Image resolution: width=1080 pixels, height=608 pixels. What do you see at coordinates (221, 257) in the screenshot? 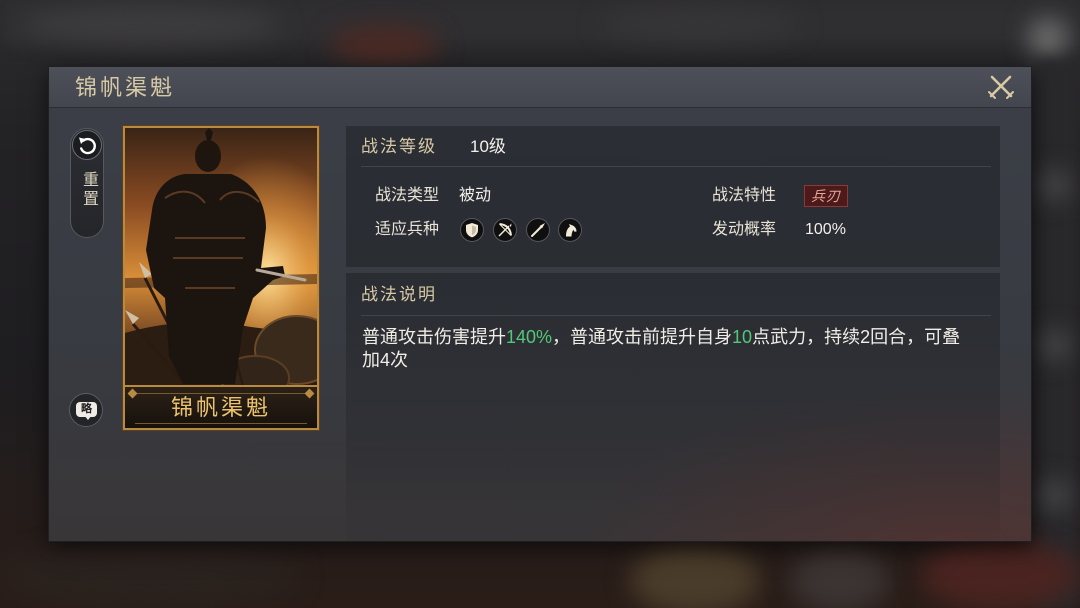
I see `skill-card-art` at bounding box center [221, 257].